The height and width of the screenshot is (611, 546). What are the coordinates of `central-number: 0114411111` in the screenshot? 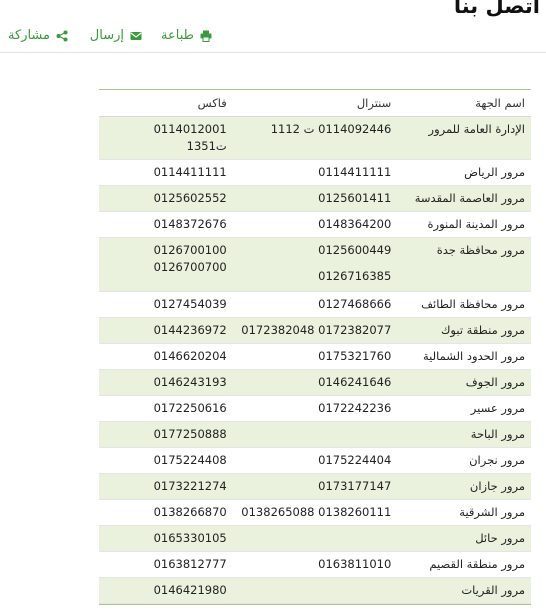 It's located at (355, 172).